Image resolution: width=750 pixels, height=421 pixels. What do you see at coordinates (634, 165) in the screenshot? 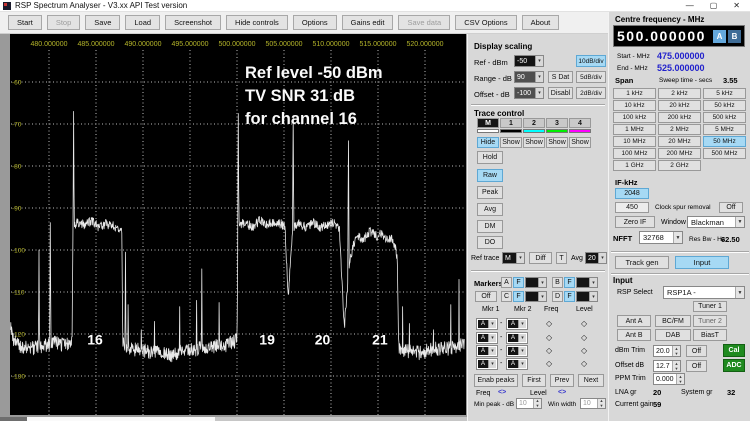
I see `span-button-1-ghz: 1 GHz` at bounding box center [634, 165].